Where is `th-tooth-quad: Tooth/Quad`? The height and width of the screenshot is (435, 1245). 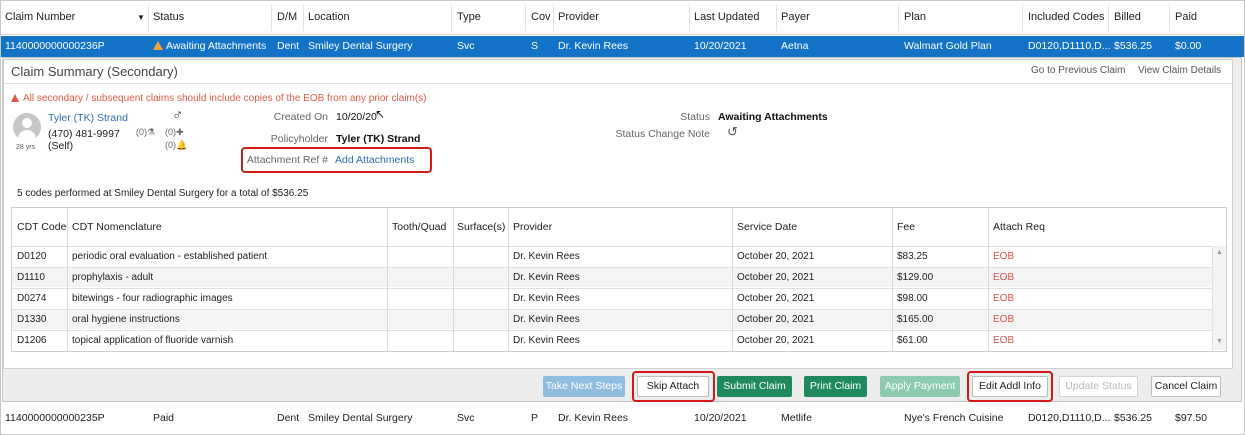
th-tooth-quad: Tooth/Quad is located at coordinates (419, 227).